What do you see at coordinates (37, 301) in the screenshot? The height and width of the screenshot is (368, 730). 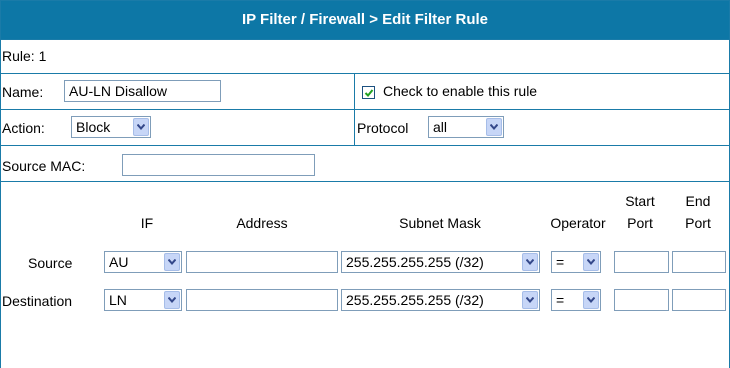 I see `destination-row-label: Destination` at bounding box center [37, 301].